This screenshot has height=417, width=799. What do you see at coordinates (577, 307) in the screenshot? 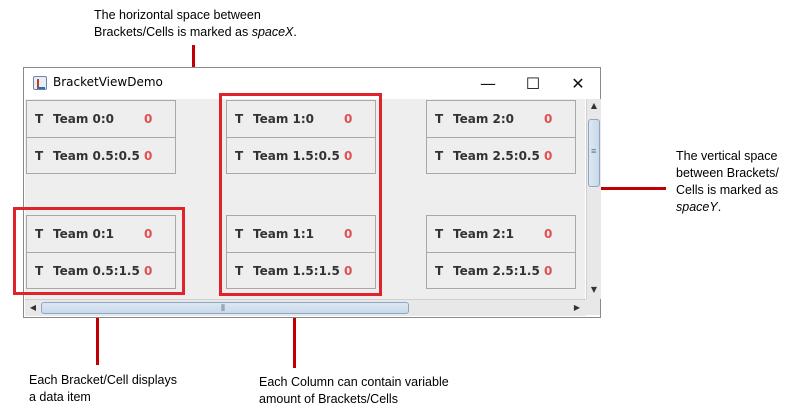
I see `scroll-right-arrow-icon: ▶` at bounding box center [577, 307].